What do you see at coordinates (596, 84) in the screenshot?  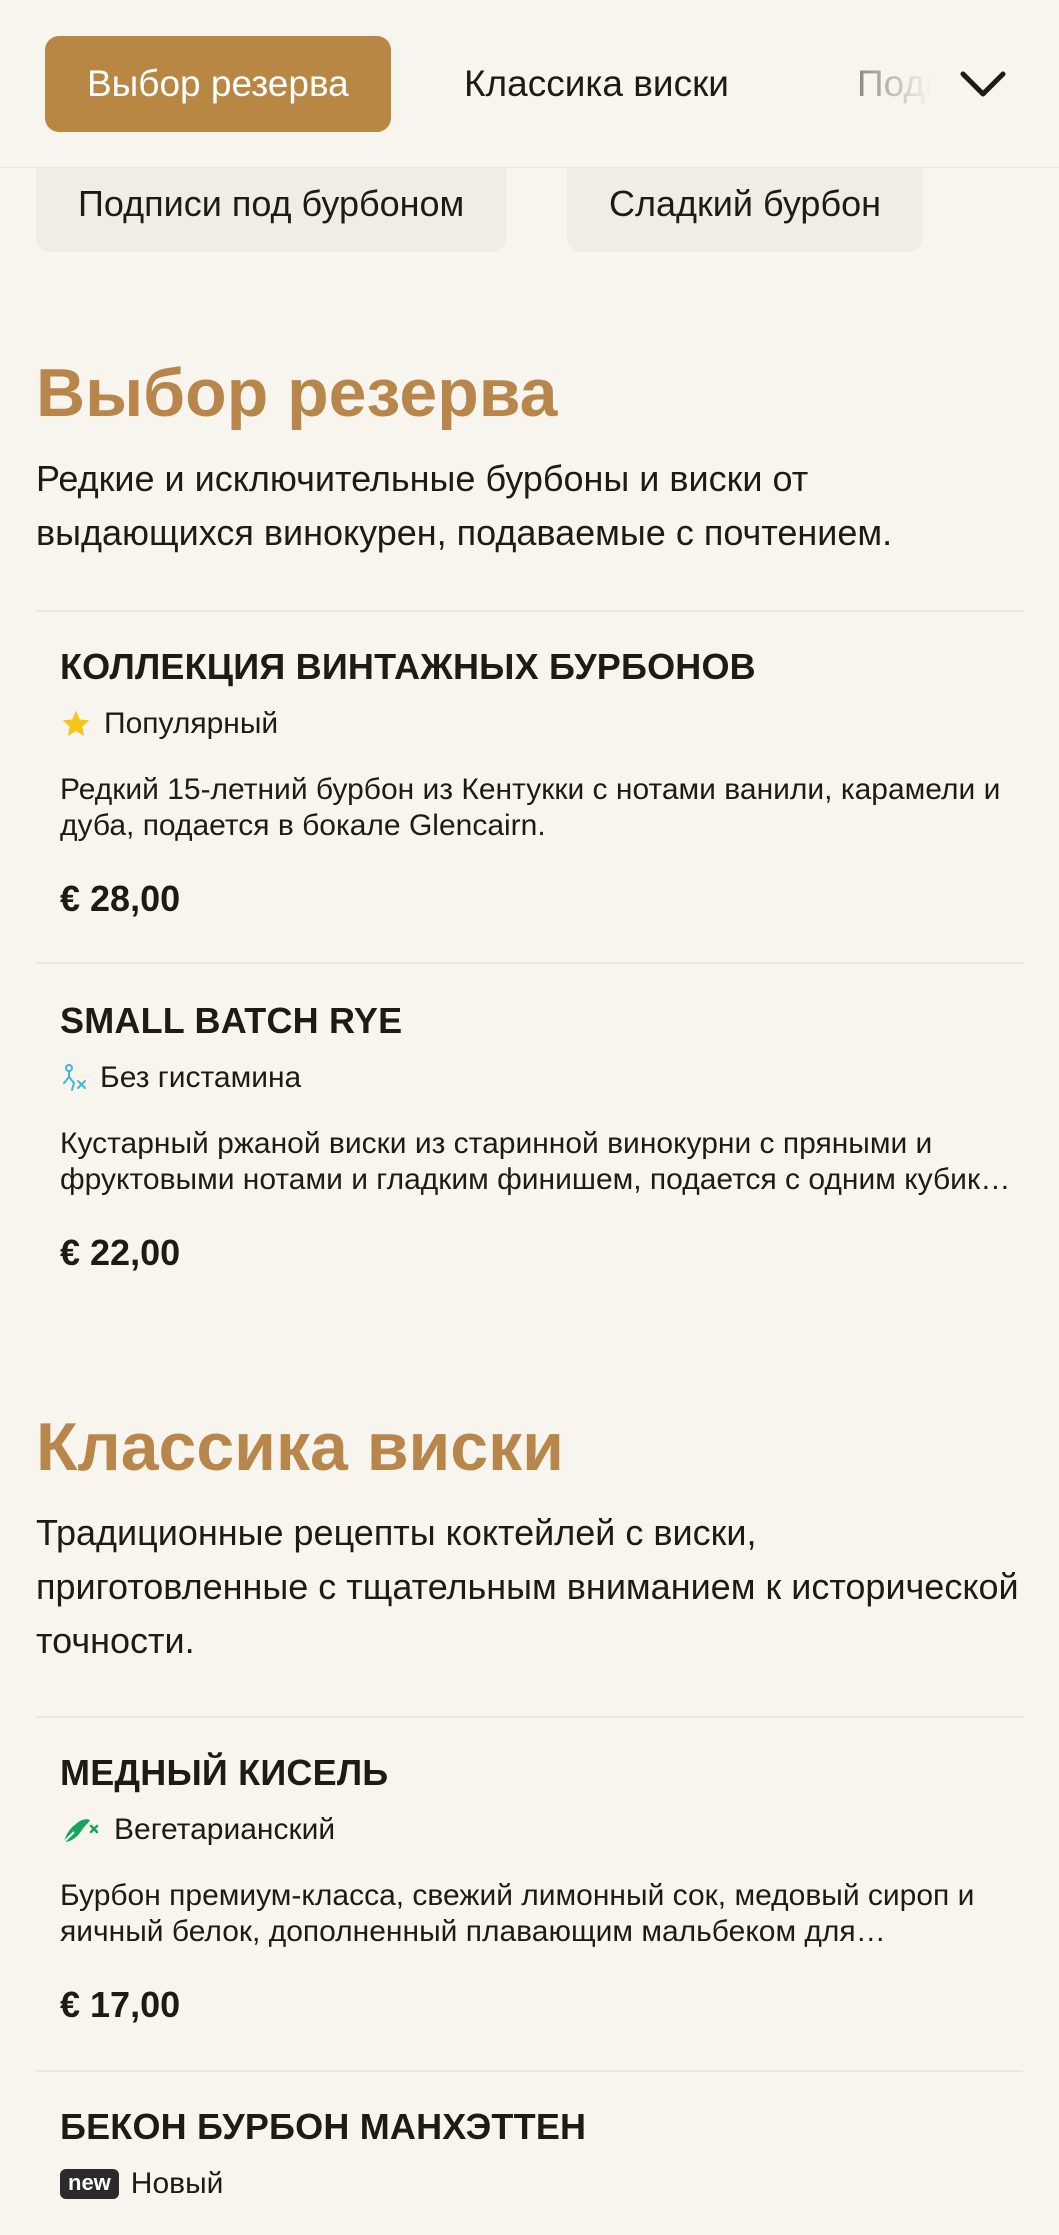 I see `tab-whisky-classics: Классика виски` at bounding box center [596, 84].